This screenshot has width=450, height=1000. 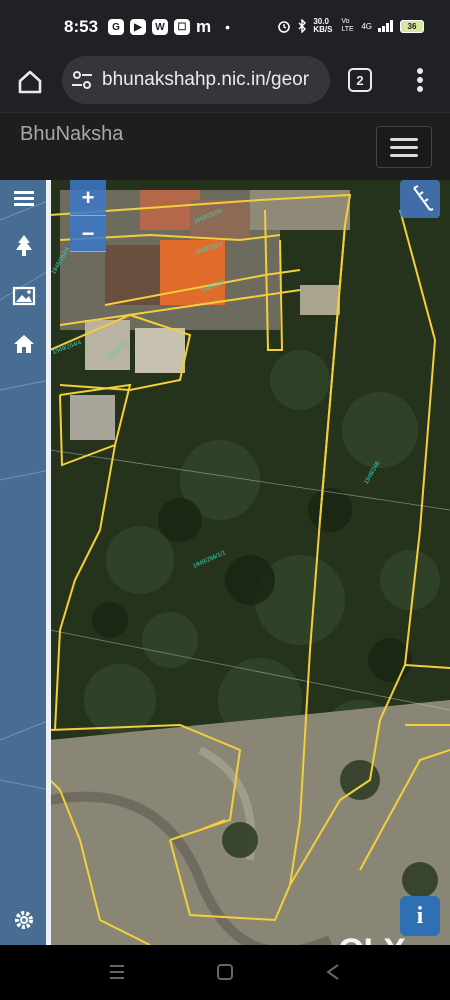 I want to click on signal-icon, so click(x=385, y=26).